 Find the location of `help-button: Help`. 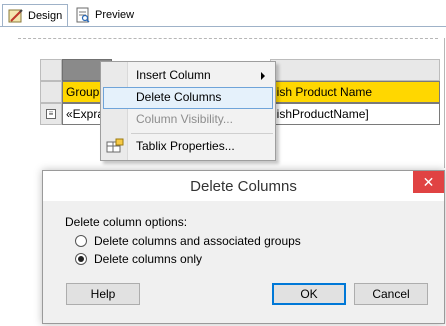

help-button: Help is located at coordinates (103, 294).